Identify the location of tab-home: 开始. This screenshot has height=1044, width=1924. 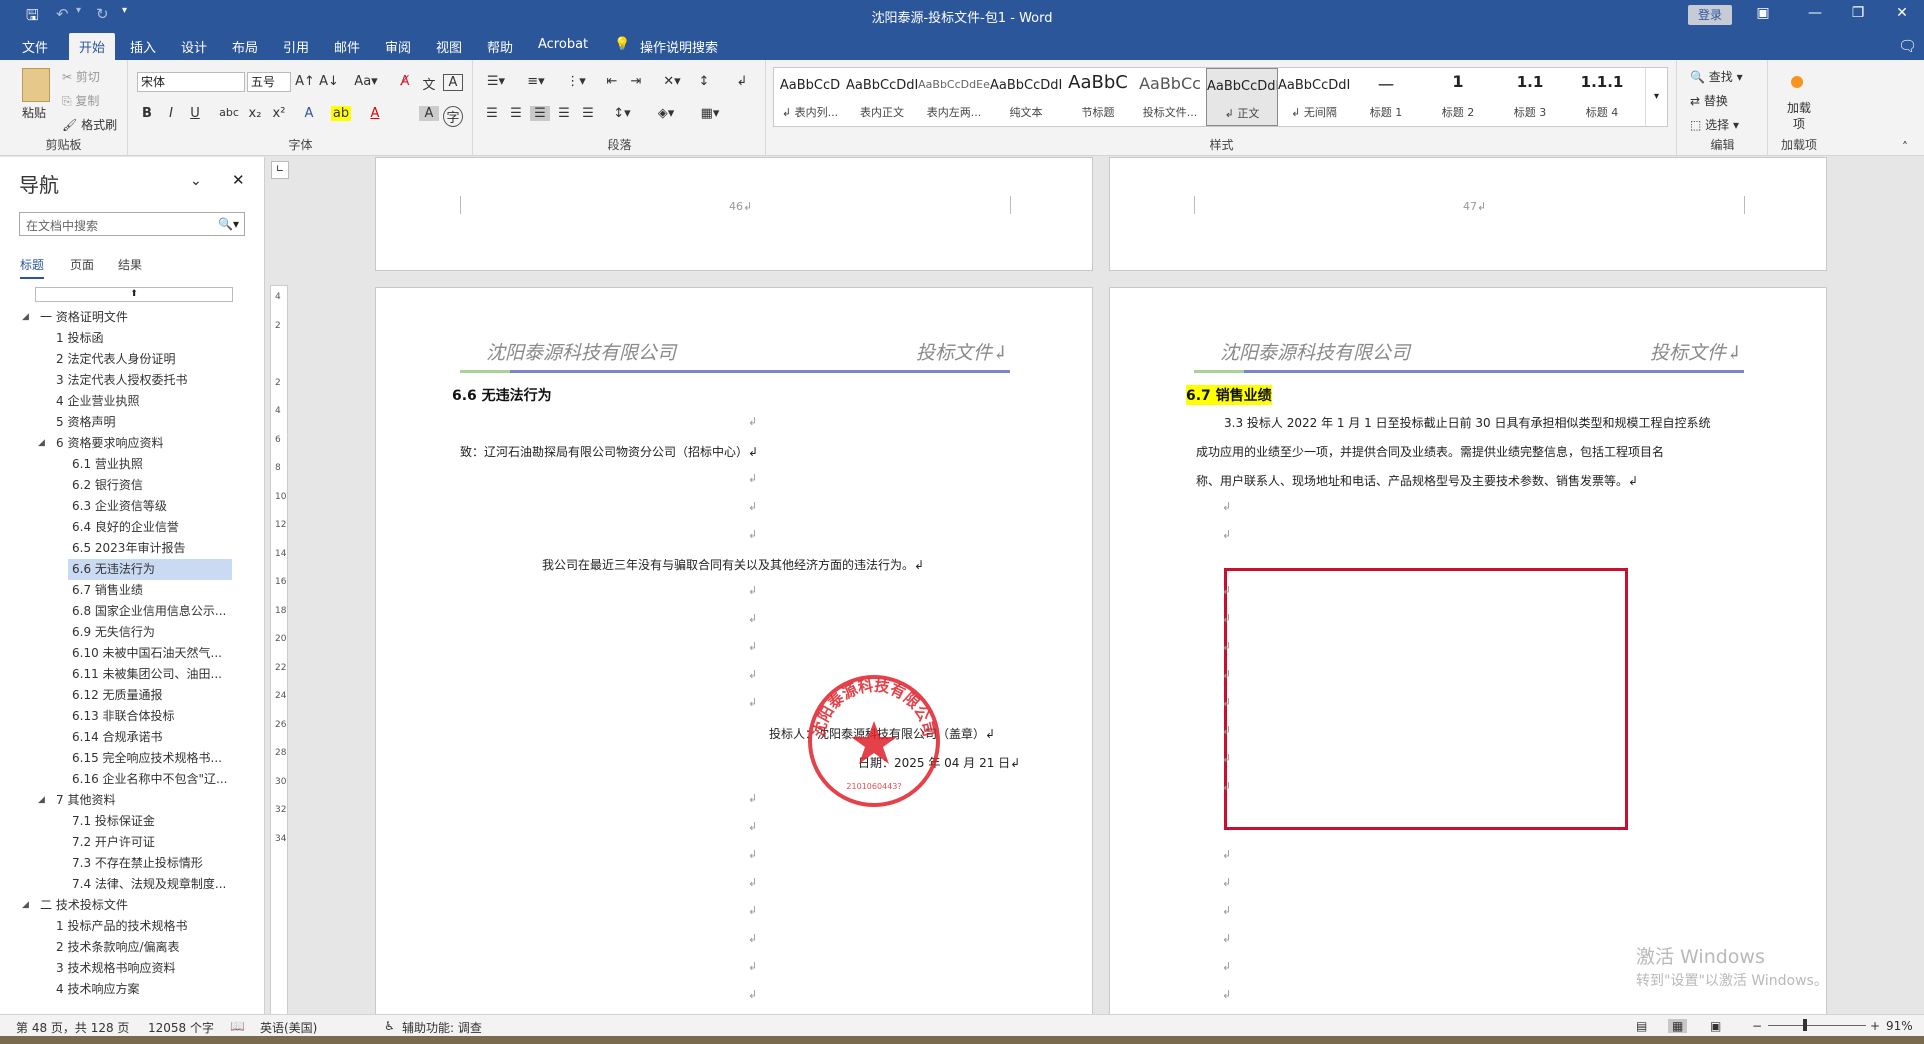
(92, 46).